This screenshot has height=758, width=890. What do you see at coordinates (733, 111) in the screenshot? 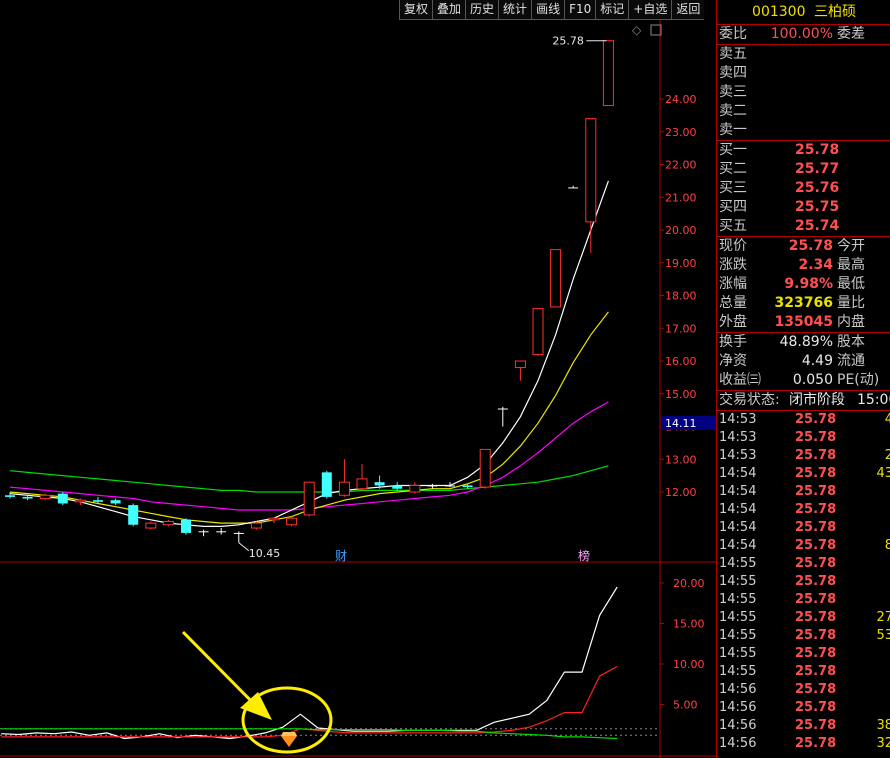
I see `ask-label: 卖二` at bounding box center [733, 111].